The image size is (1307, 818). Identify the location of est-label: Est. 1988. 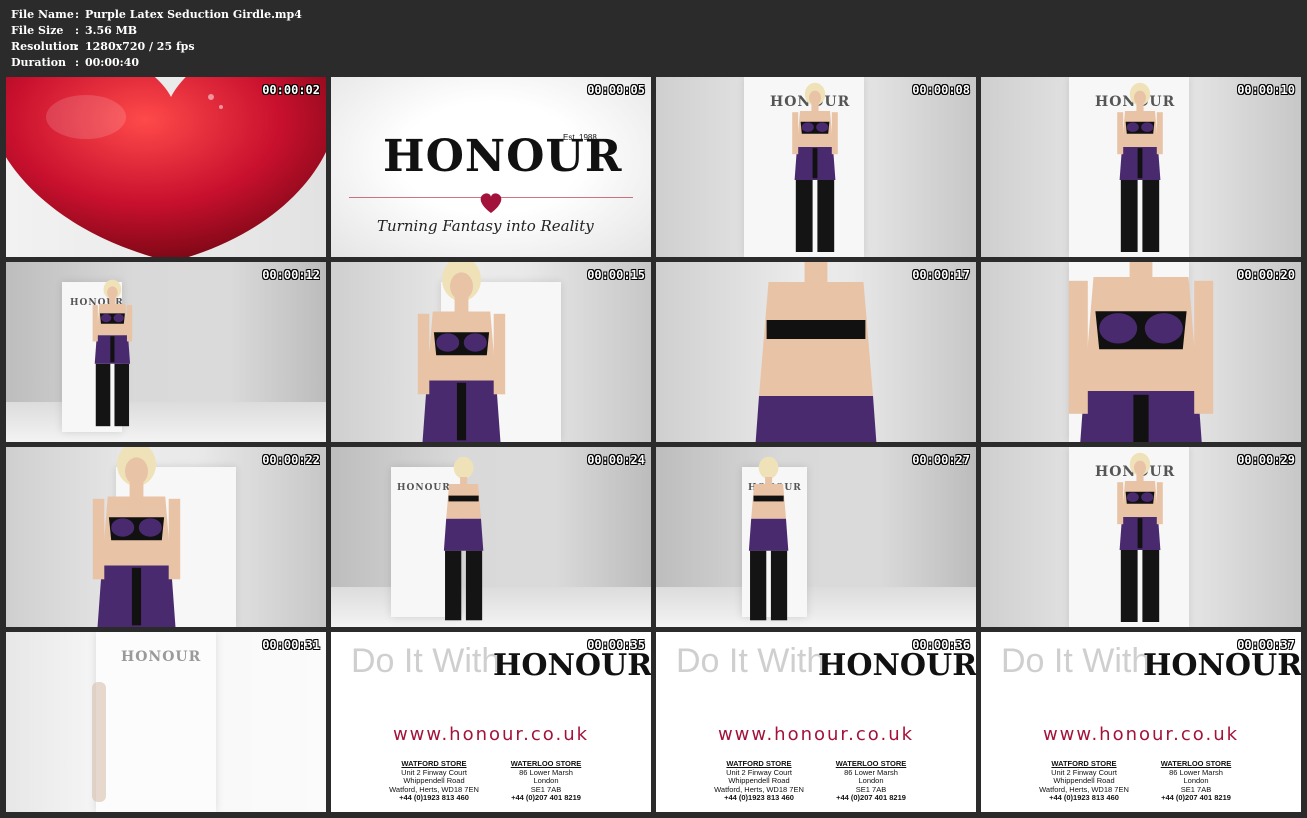
(580, 137).